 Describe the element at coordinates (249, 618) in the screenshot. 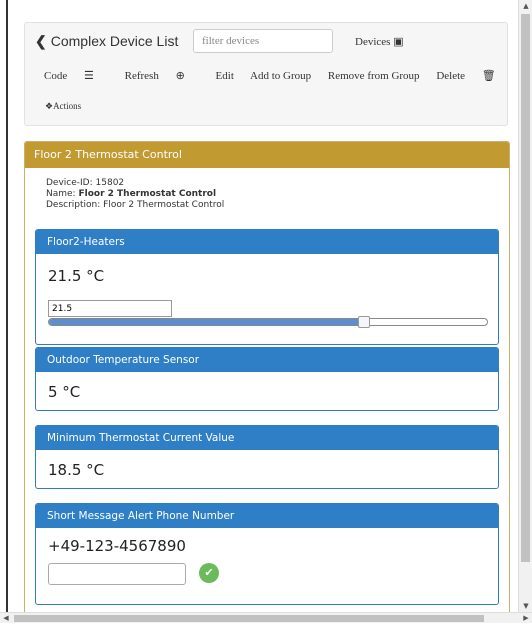

I see `horizontal-scroll-thumb` at that location.